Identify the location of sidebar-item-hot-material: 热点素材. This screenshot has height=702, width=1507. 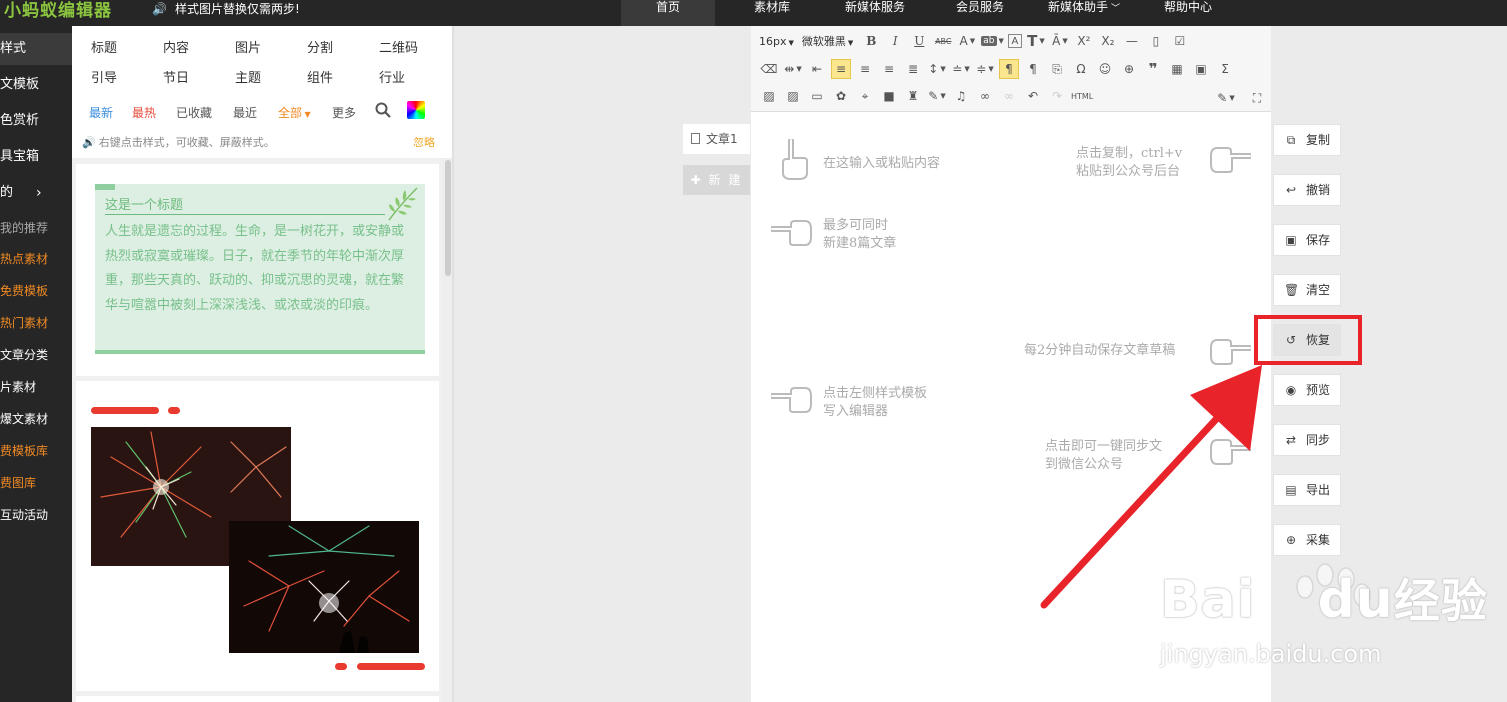
(36, 259).